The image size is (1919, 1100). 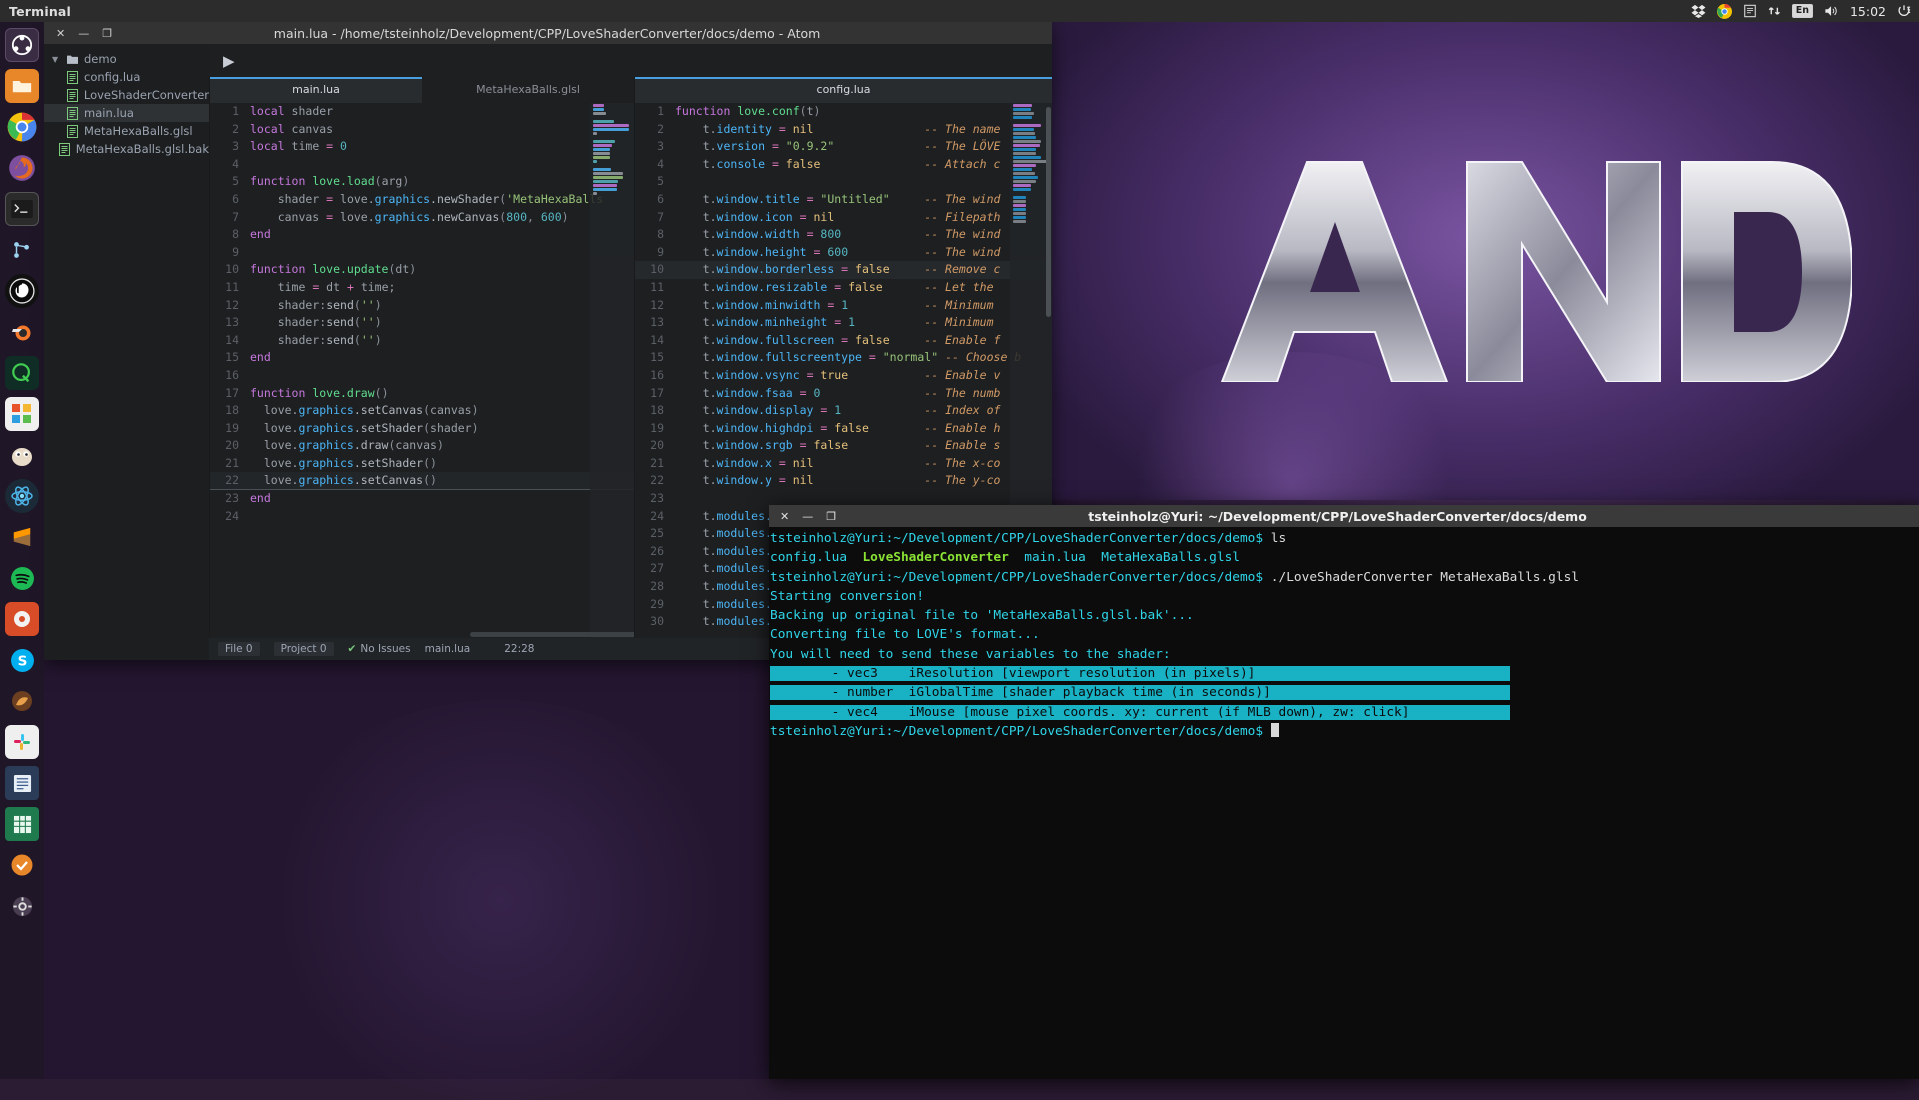 What do you see at coordinates (22, 45) in the screenshot?
I see `launcher-item-ubuntu-dash-icon` at bounding box center [22, 45].